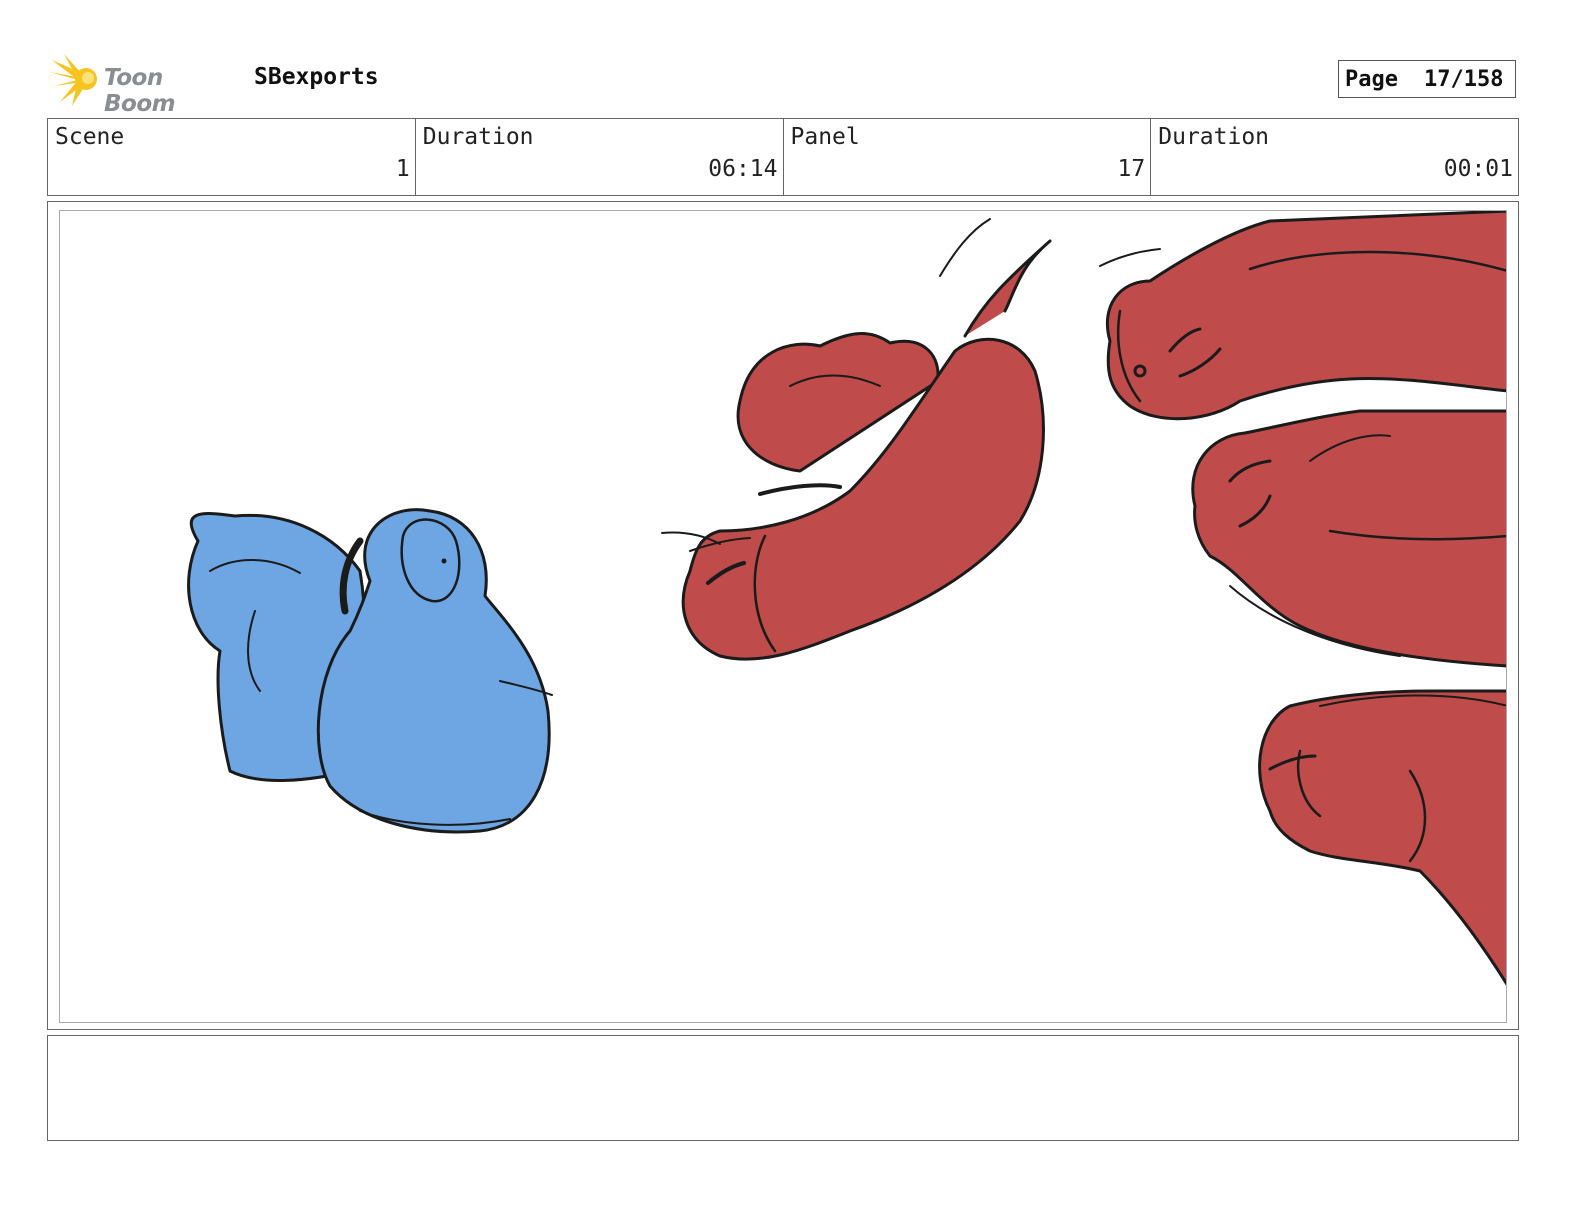 Image resolution: width=1584 pixels, height=1224 pixels. What do you see at coordinates (1478, 169) in the screenshot?
I see `panel-duration-value: 00:01` at bounding box center [1478, 169].